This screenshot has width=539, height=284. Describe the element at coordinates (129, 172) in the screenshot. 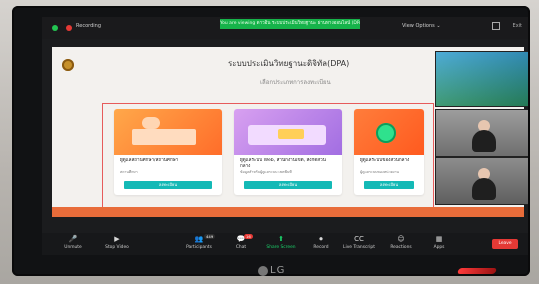

I see `card-description: สถานศึกษา` at that location.